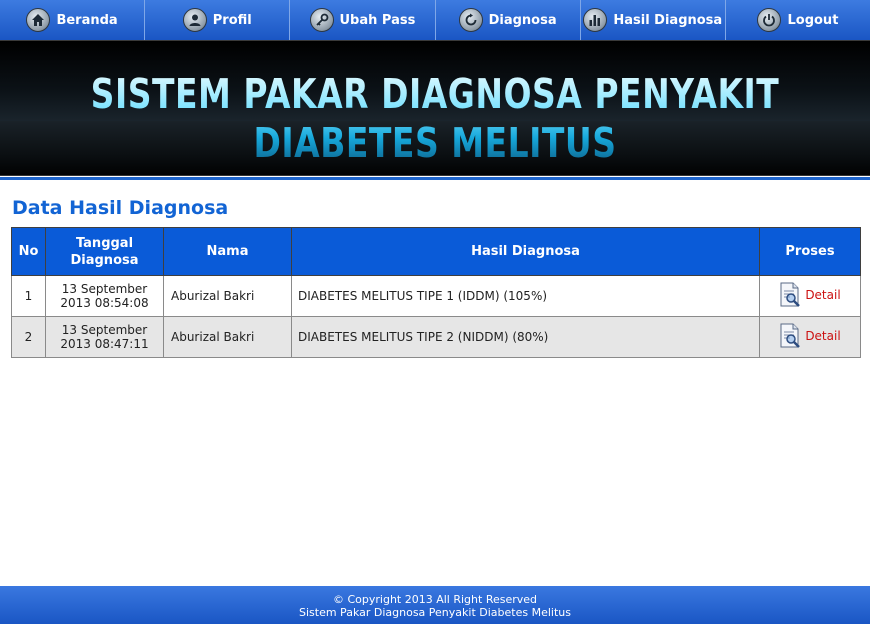 The width and height of the screenshot is (870, 624). Describe the element at coordinates (377, 20) in the screenshot. I see `nav-label-ubah-pass: Ubah Pass` at that location.